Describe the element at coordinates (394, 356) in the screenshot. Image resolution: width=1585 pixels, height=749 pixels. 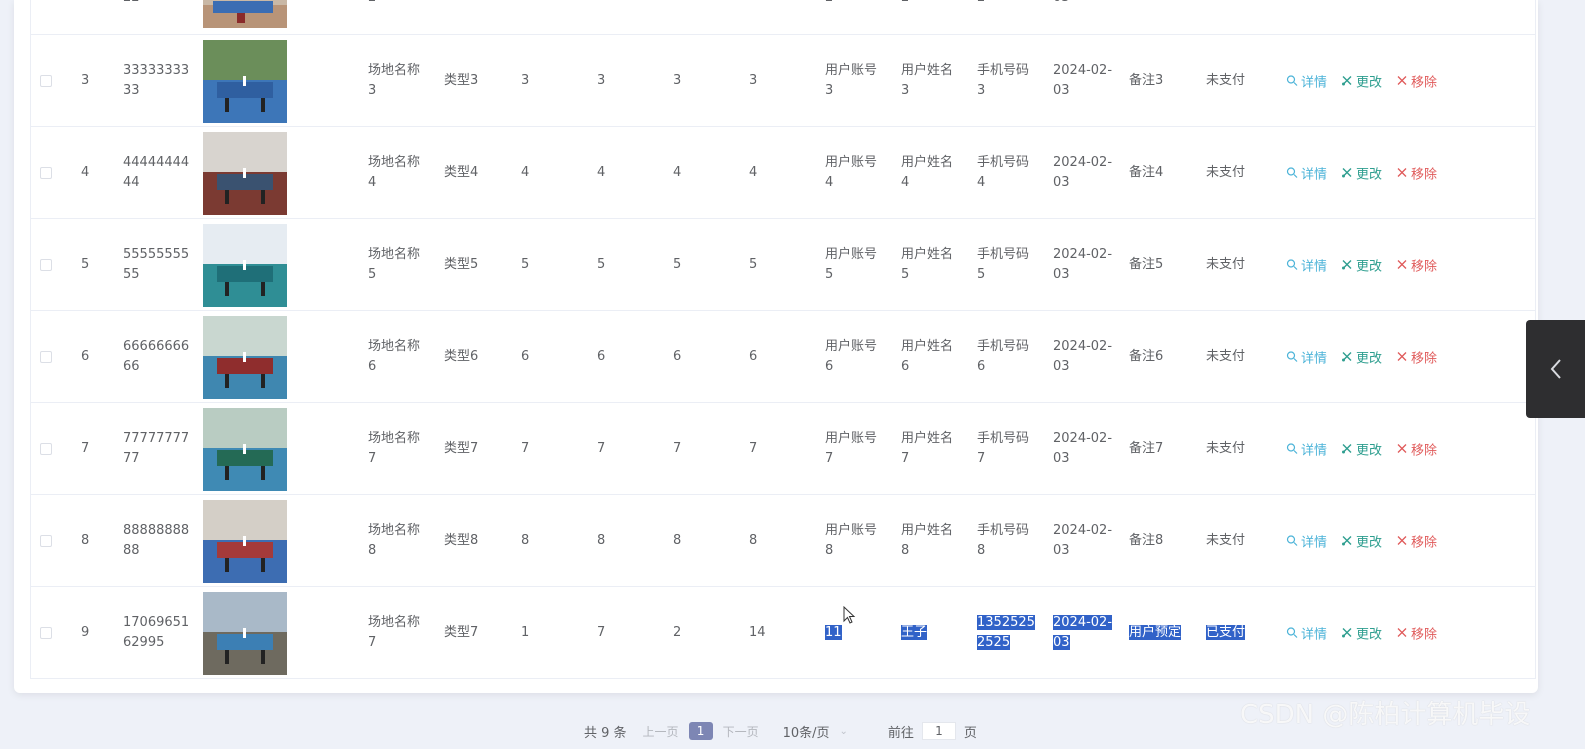
I see `cell-venue-name: 场地名称6` at that location.